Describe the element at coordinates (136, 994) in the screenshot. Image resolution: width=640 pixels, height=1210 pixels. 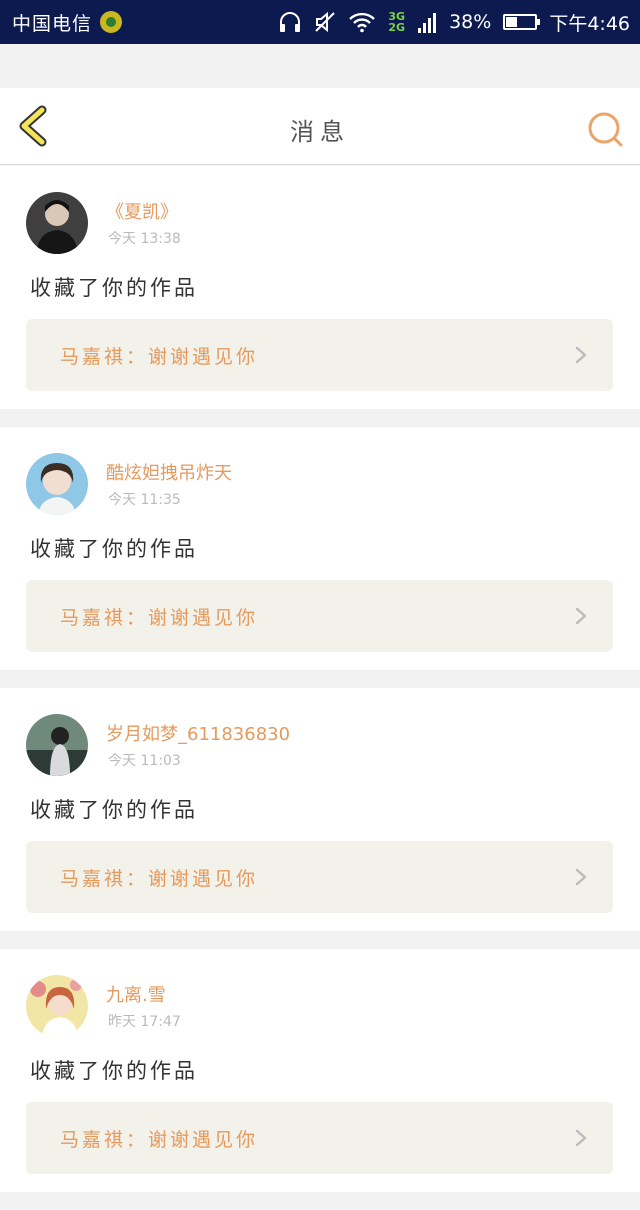
I see `user-name: 九离.雪` at that location.